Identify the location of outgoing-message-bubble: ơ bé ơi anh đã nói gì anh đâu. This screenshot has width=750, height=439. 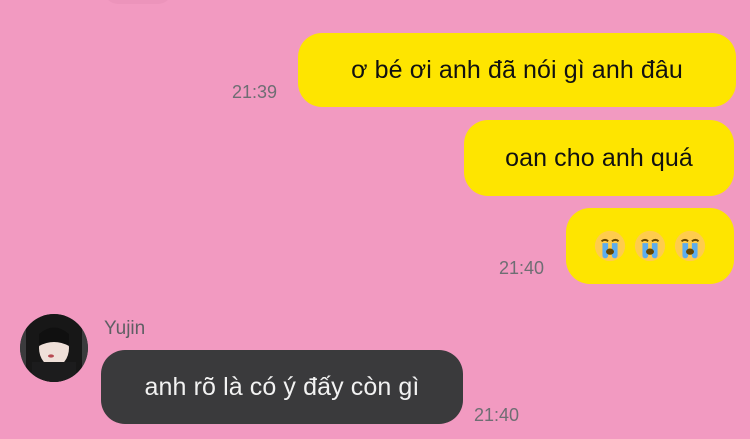
(517, 70).